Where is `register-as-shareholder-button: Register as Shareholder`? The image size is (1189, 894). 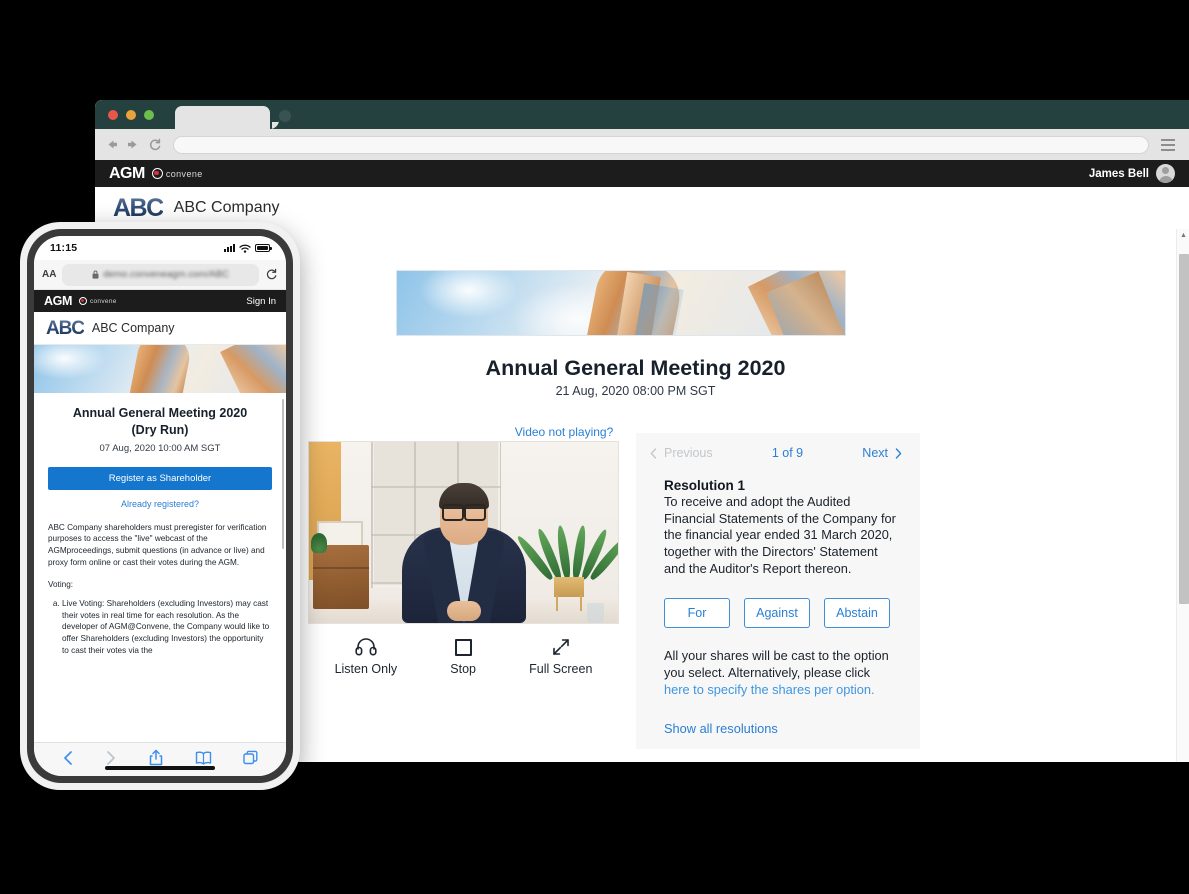 register-as-shareholder-button: Register as Shareholder is located at coordinates (160, 478).